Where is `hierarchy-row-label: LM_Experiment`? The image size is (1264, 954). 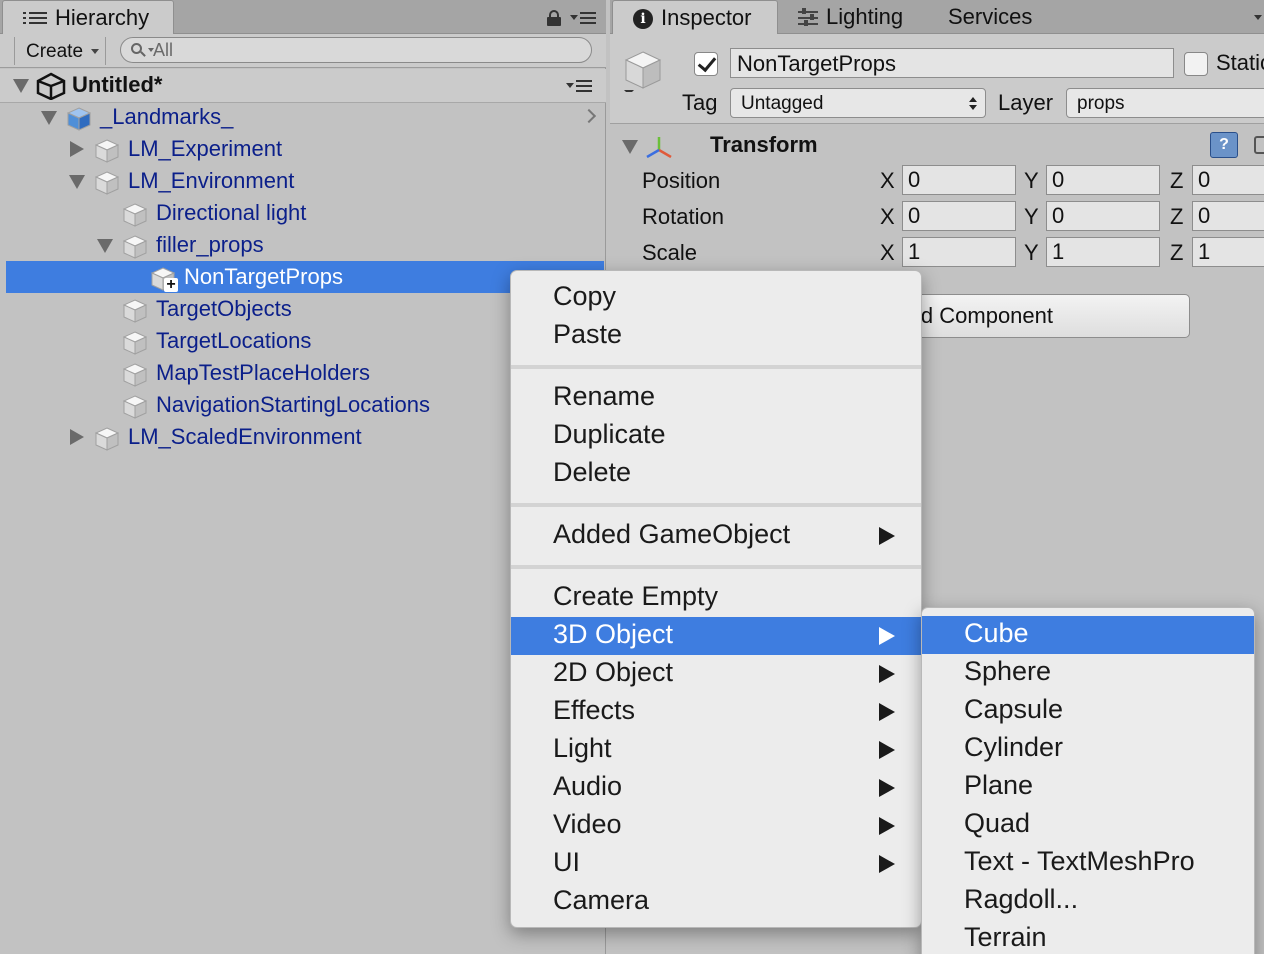
hierarchy-row-label: LM_Experiment is located at coordinates (205, 148).